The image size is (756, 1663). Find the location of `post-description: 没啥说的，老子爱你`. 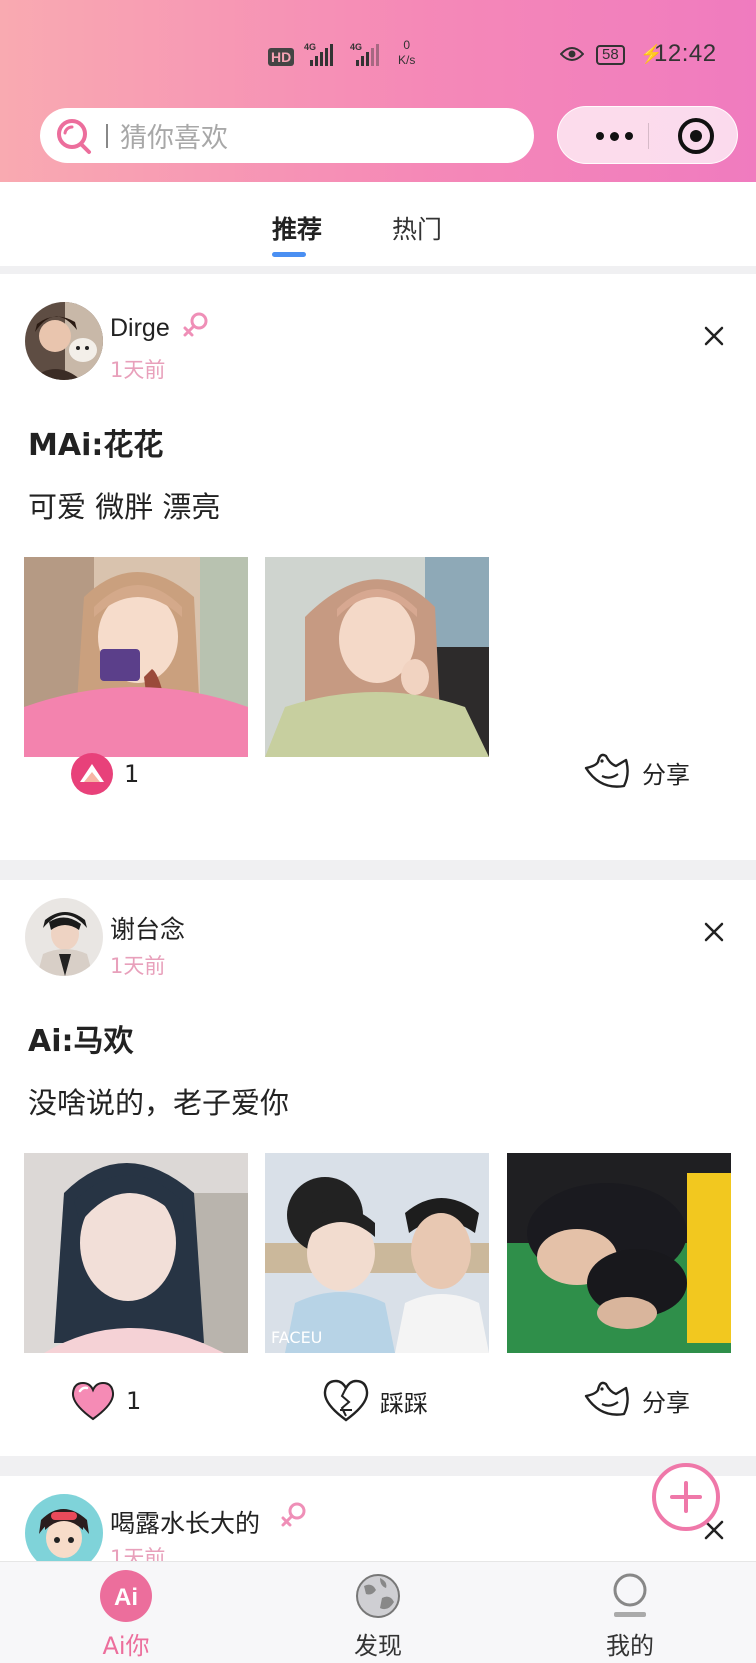

post-description: 没啥说的，老子爱你 is located at coordinates (159, 1103).